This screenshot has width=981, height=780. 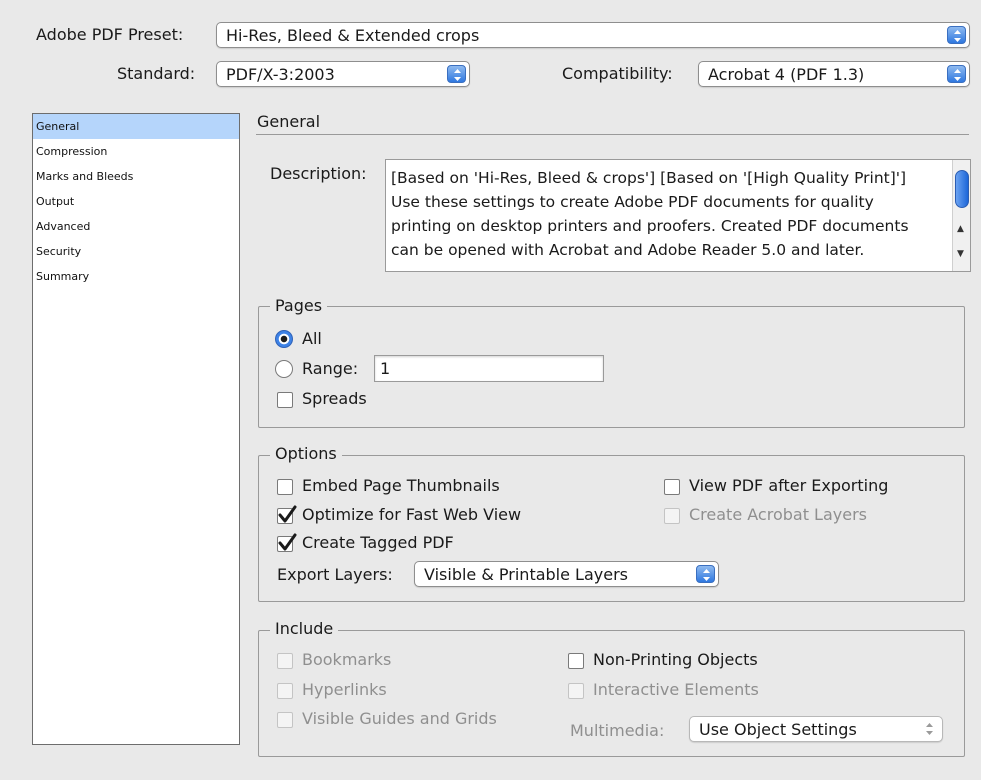 I want to click on section-heading: General, so click(x=289, y=121).